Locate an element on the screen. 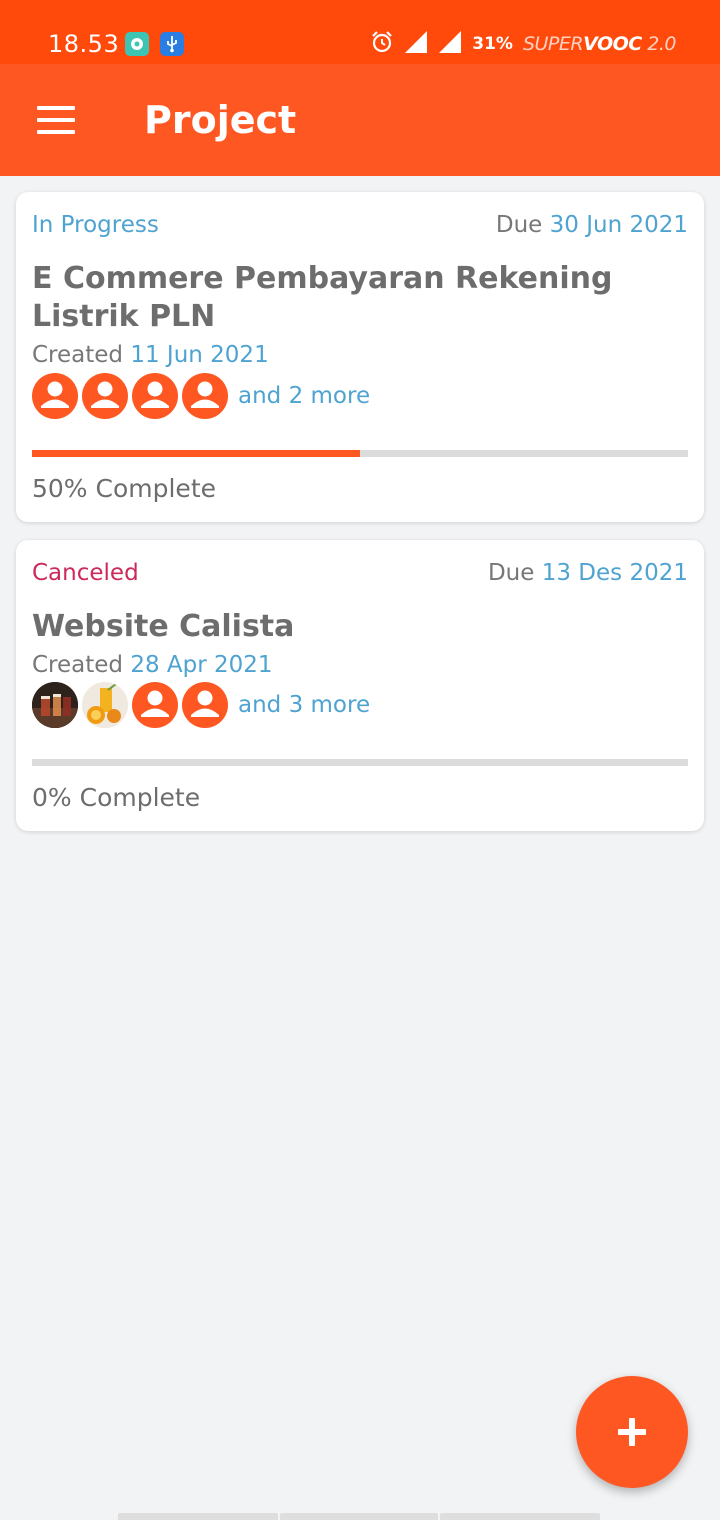 This screenshot has height=1520, width=720. hamburger-menu-icon is located at coordinates (56, 120).